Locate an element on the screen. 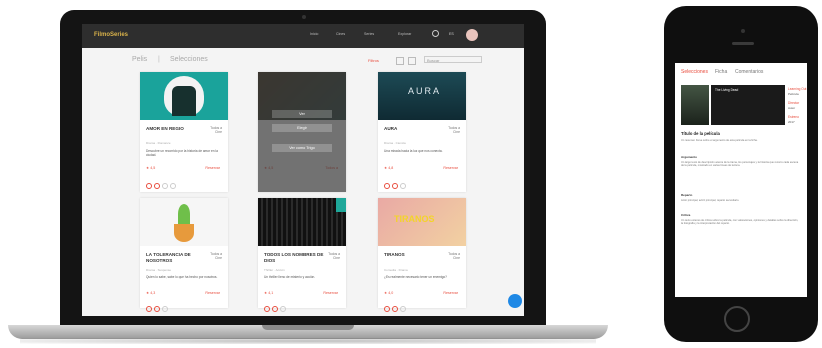 Image resolution: width=822 pixels, height=348 pixels. movie-poster-image: TIRANOS is located at coordinates (422, 222).